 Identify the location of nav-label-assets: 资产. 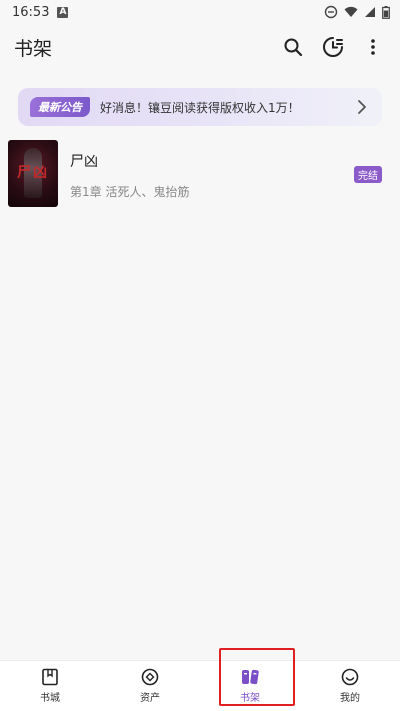
(150, 698).